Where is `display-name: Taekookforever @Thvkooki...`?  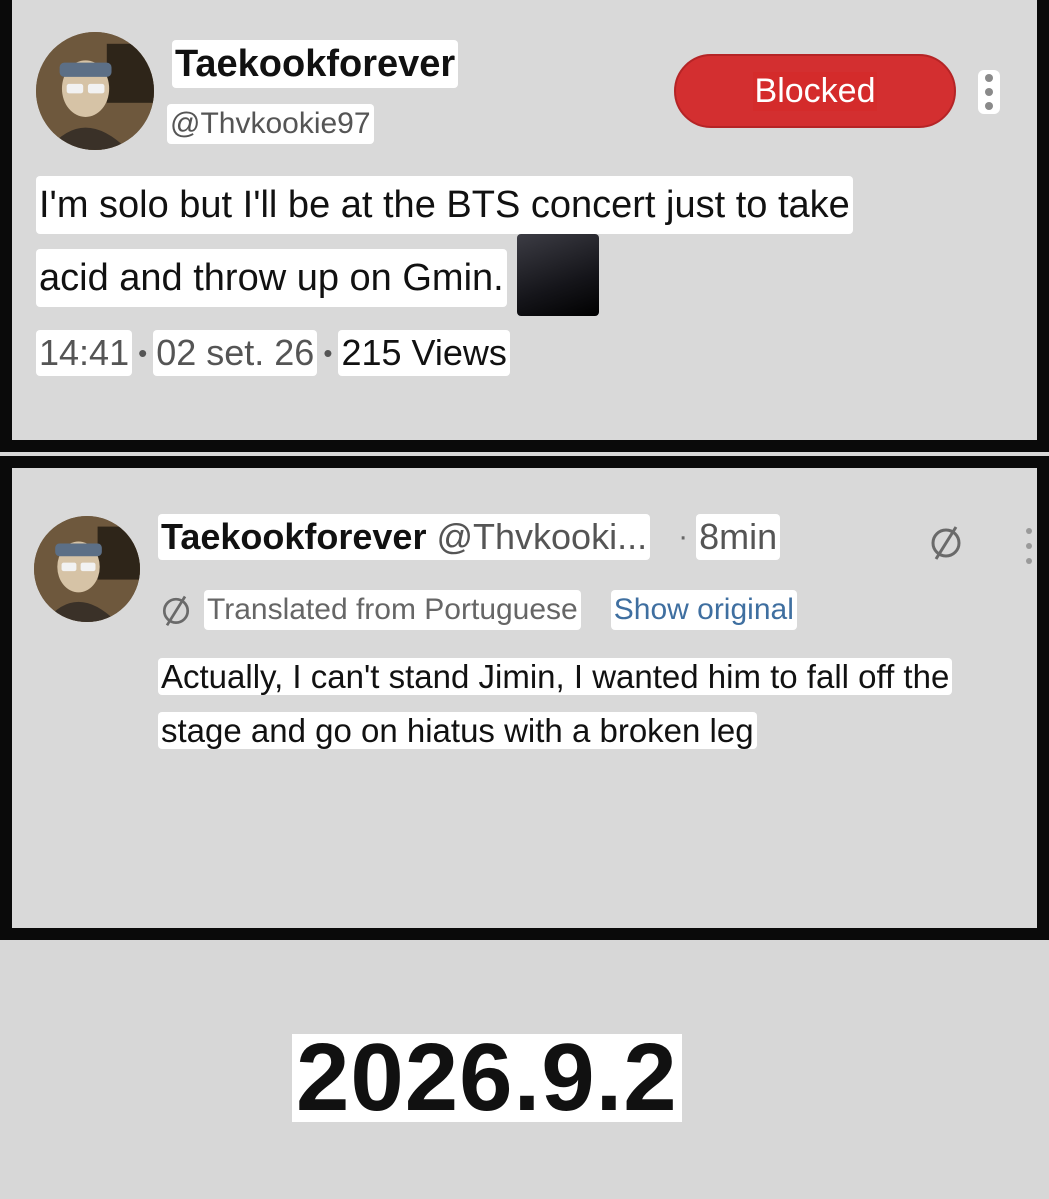 display-name: Taekookforever @Thvkooki... is located at coordinates (404, 537).